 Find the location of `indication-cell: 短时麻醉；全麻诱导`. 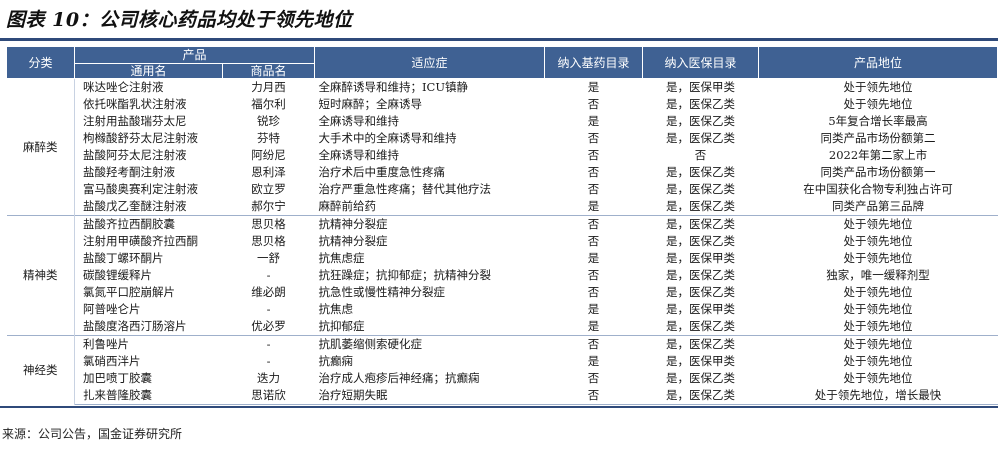

indication-cell: 短时麻醉；全麻诱导 is located at coordinates (370, 104).